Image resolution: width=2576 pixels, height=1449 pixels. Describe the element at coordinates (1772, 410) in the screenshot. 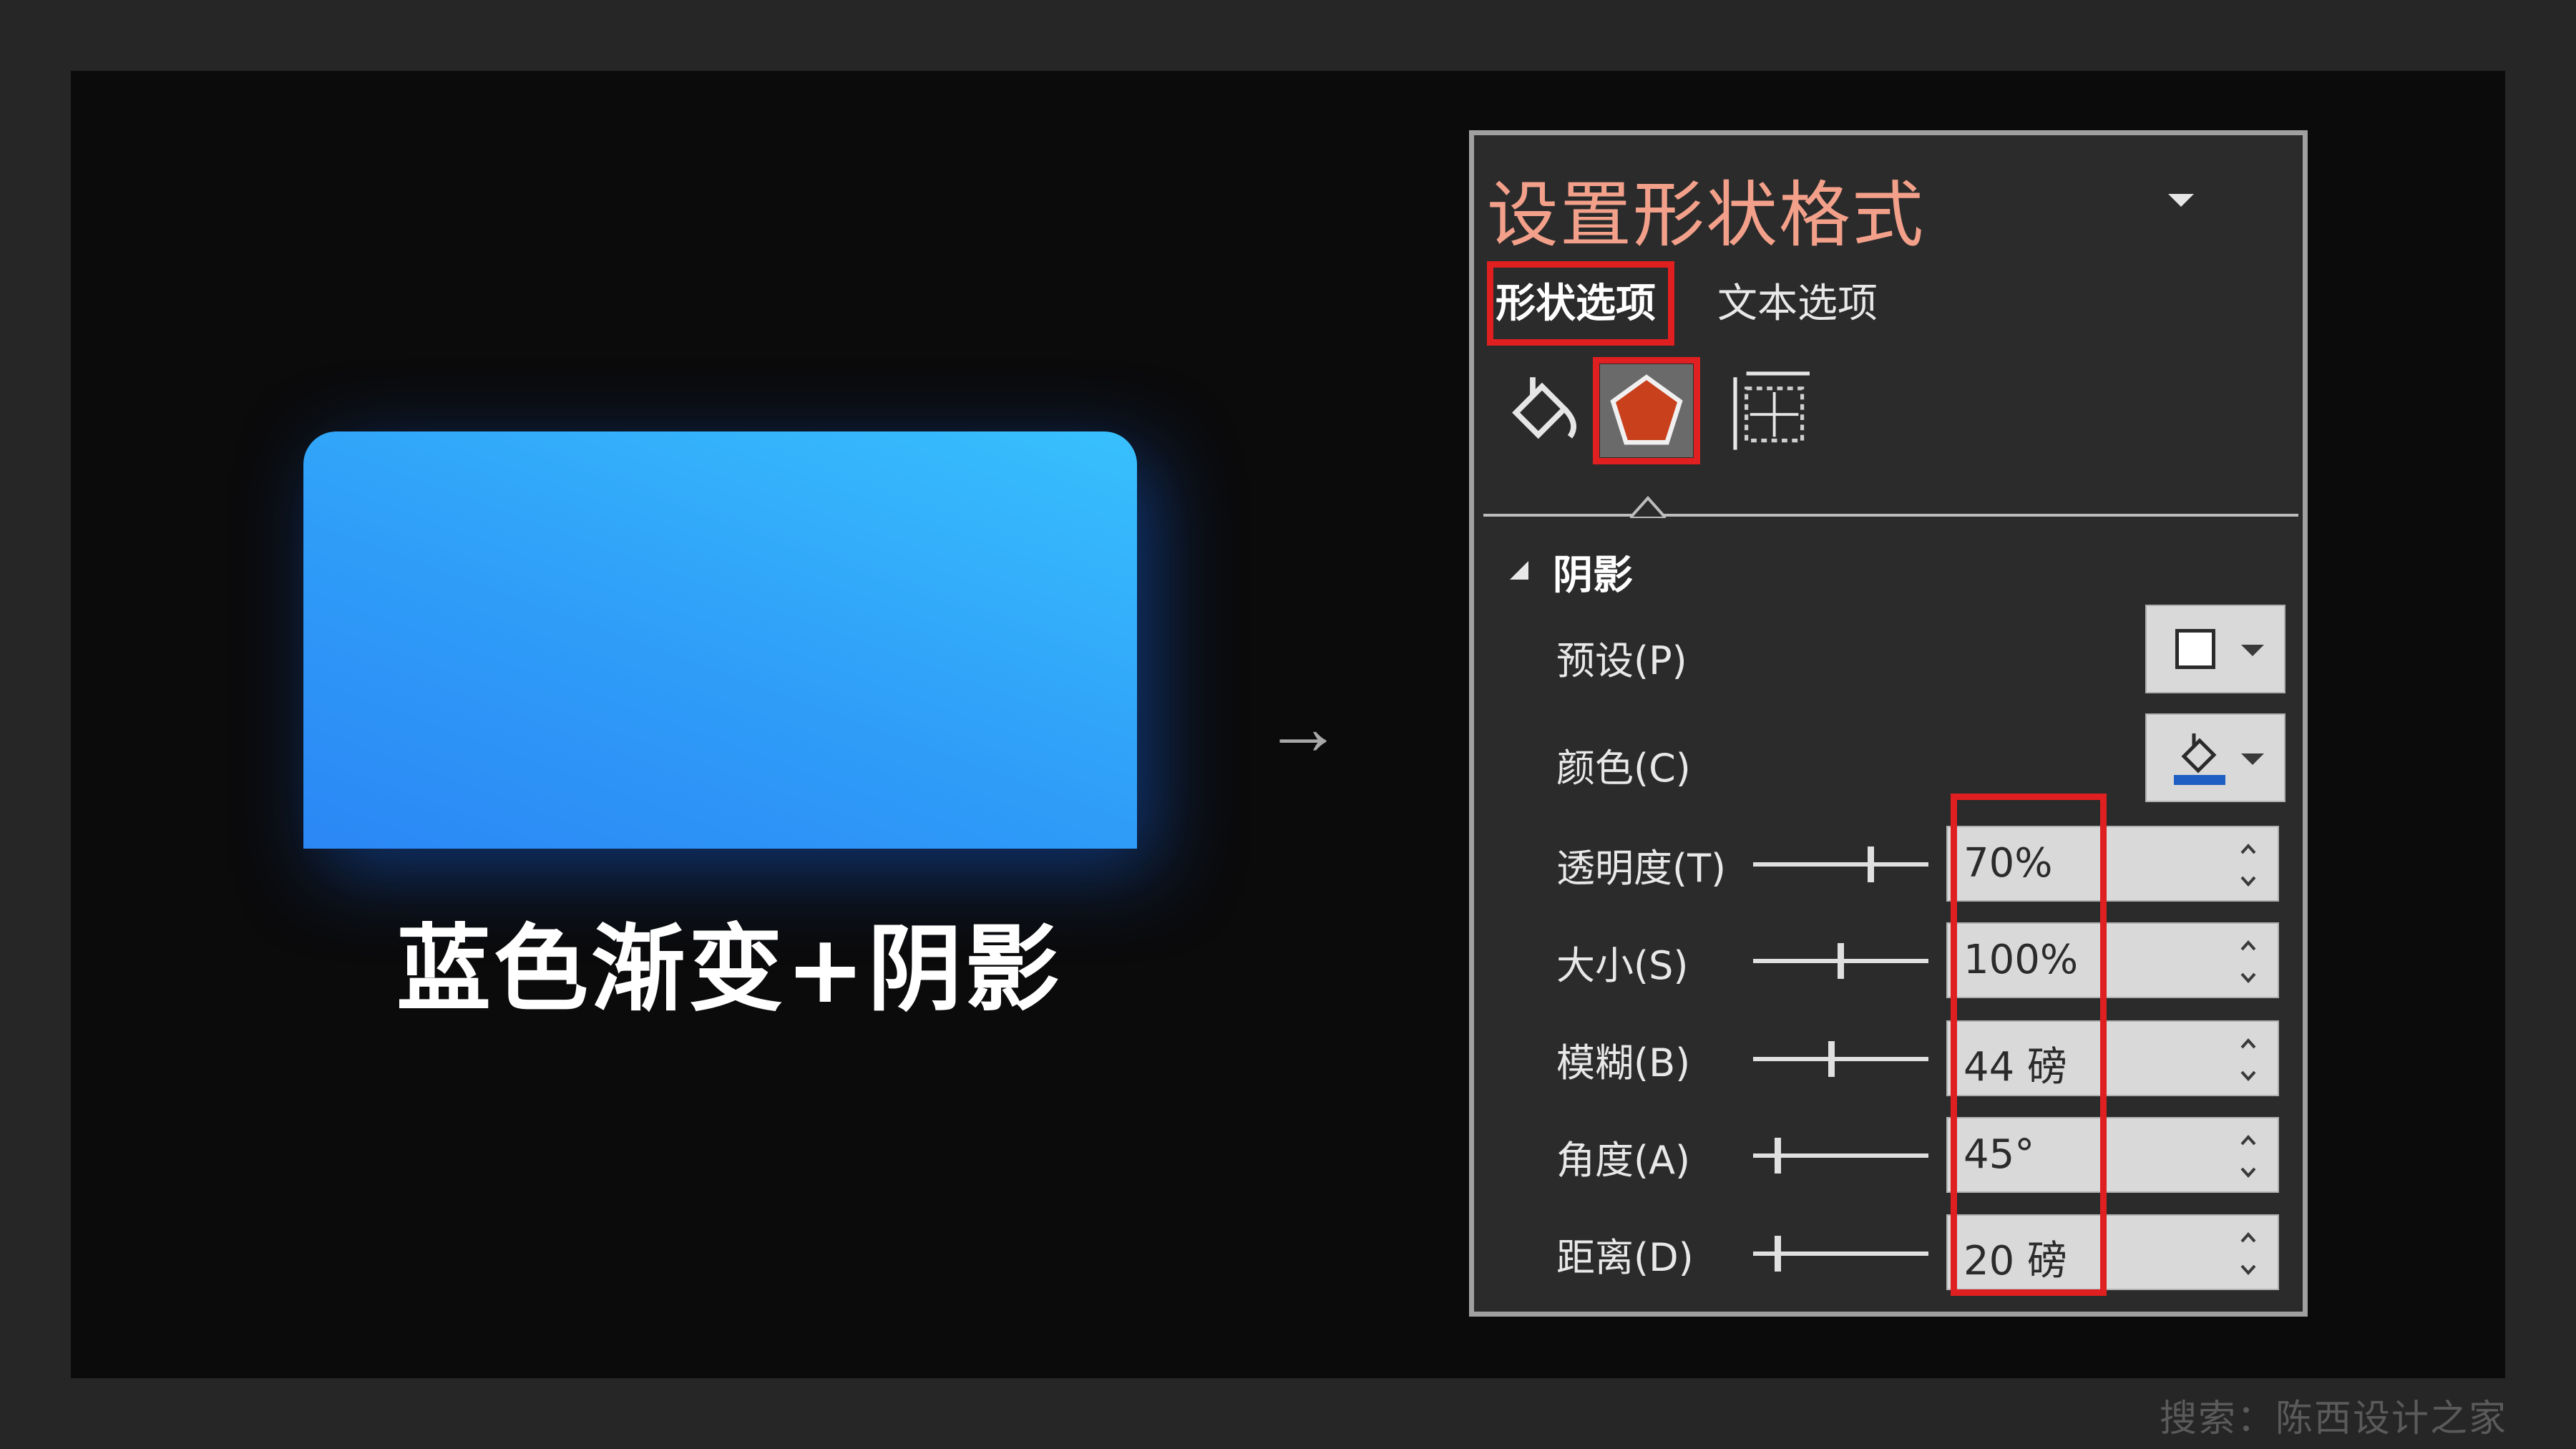

I see `size-properties-icon` at that location.